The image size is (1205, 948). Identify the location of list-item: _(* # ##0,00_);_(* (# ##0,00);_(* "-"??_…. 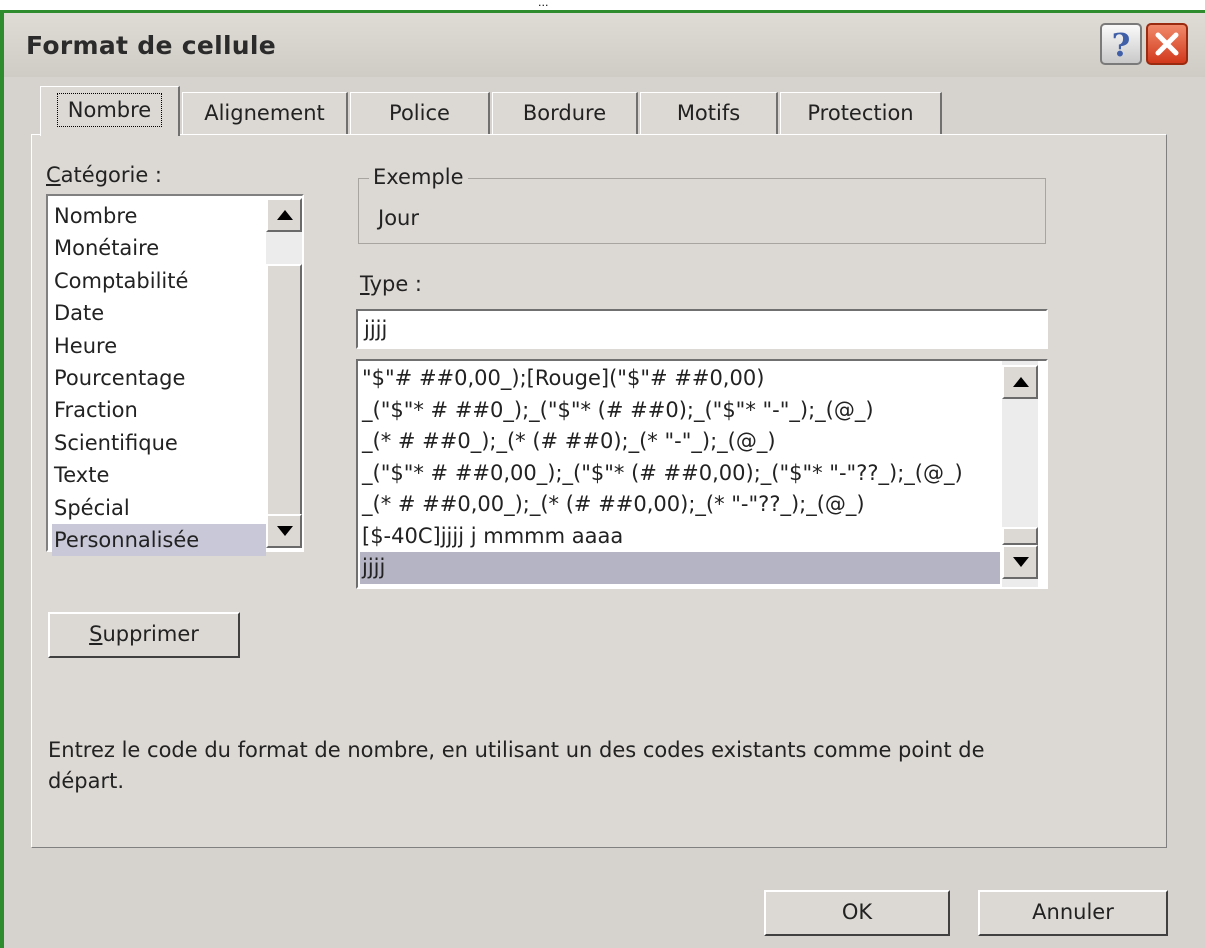
(680, 505).